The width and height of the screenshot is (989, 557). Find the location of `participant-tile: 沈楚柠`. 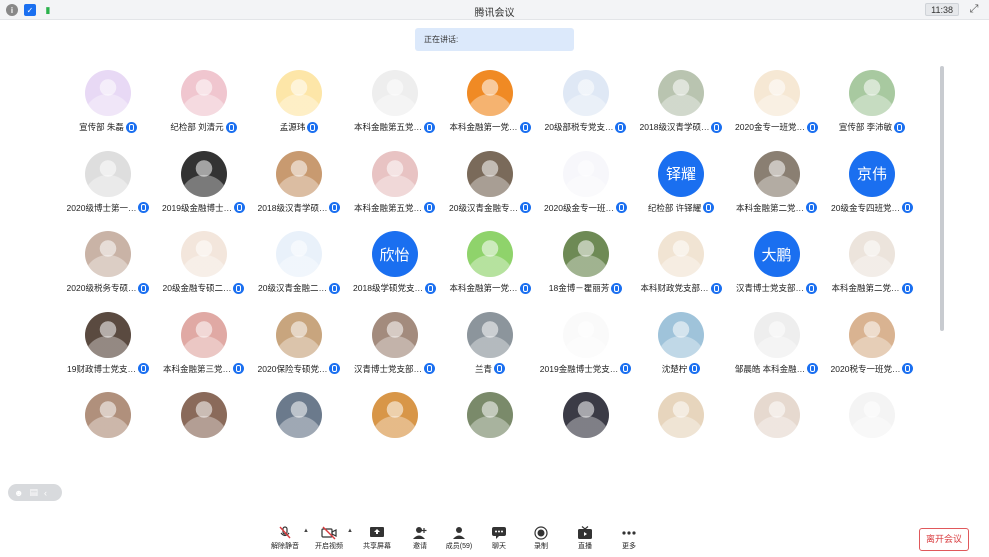

participant-tile: 沈楚柠 is located at coordinates (681, 346).